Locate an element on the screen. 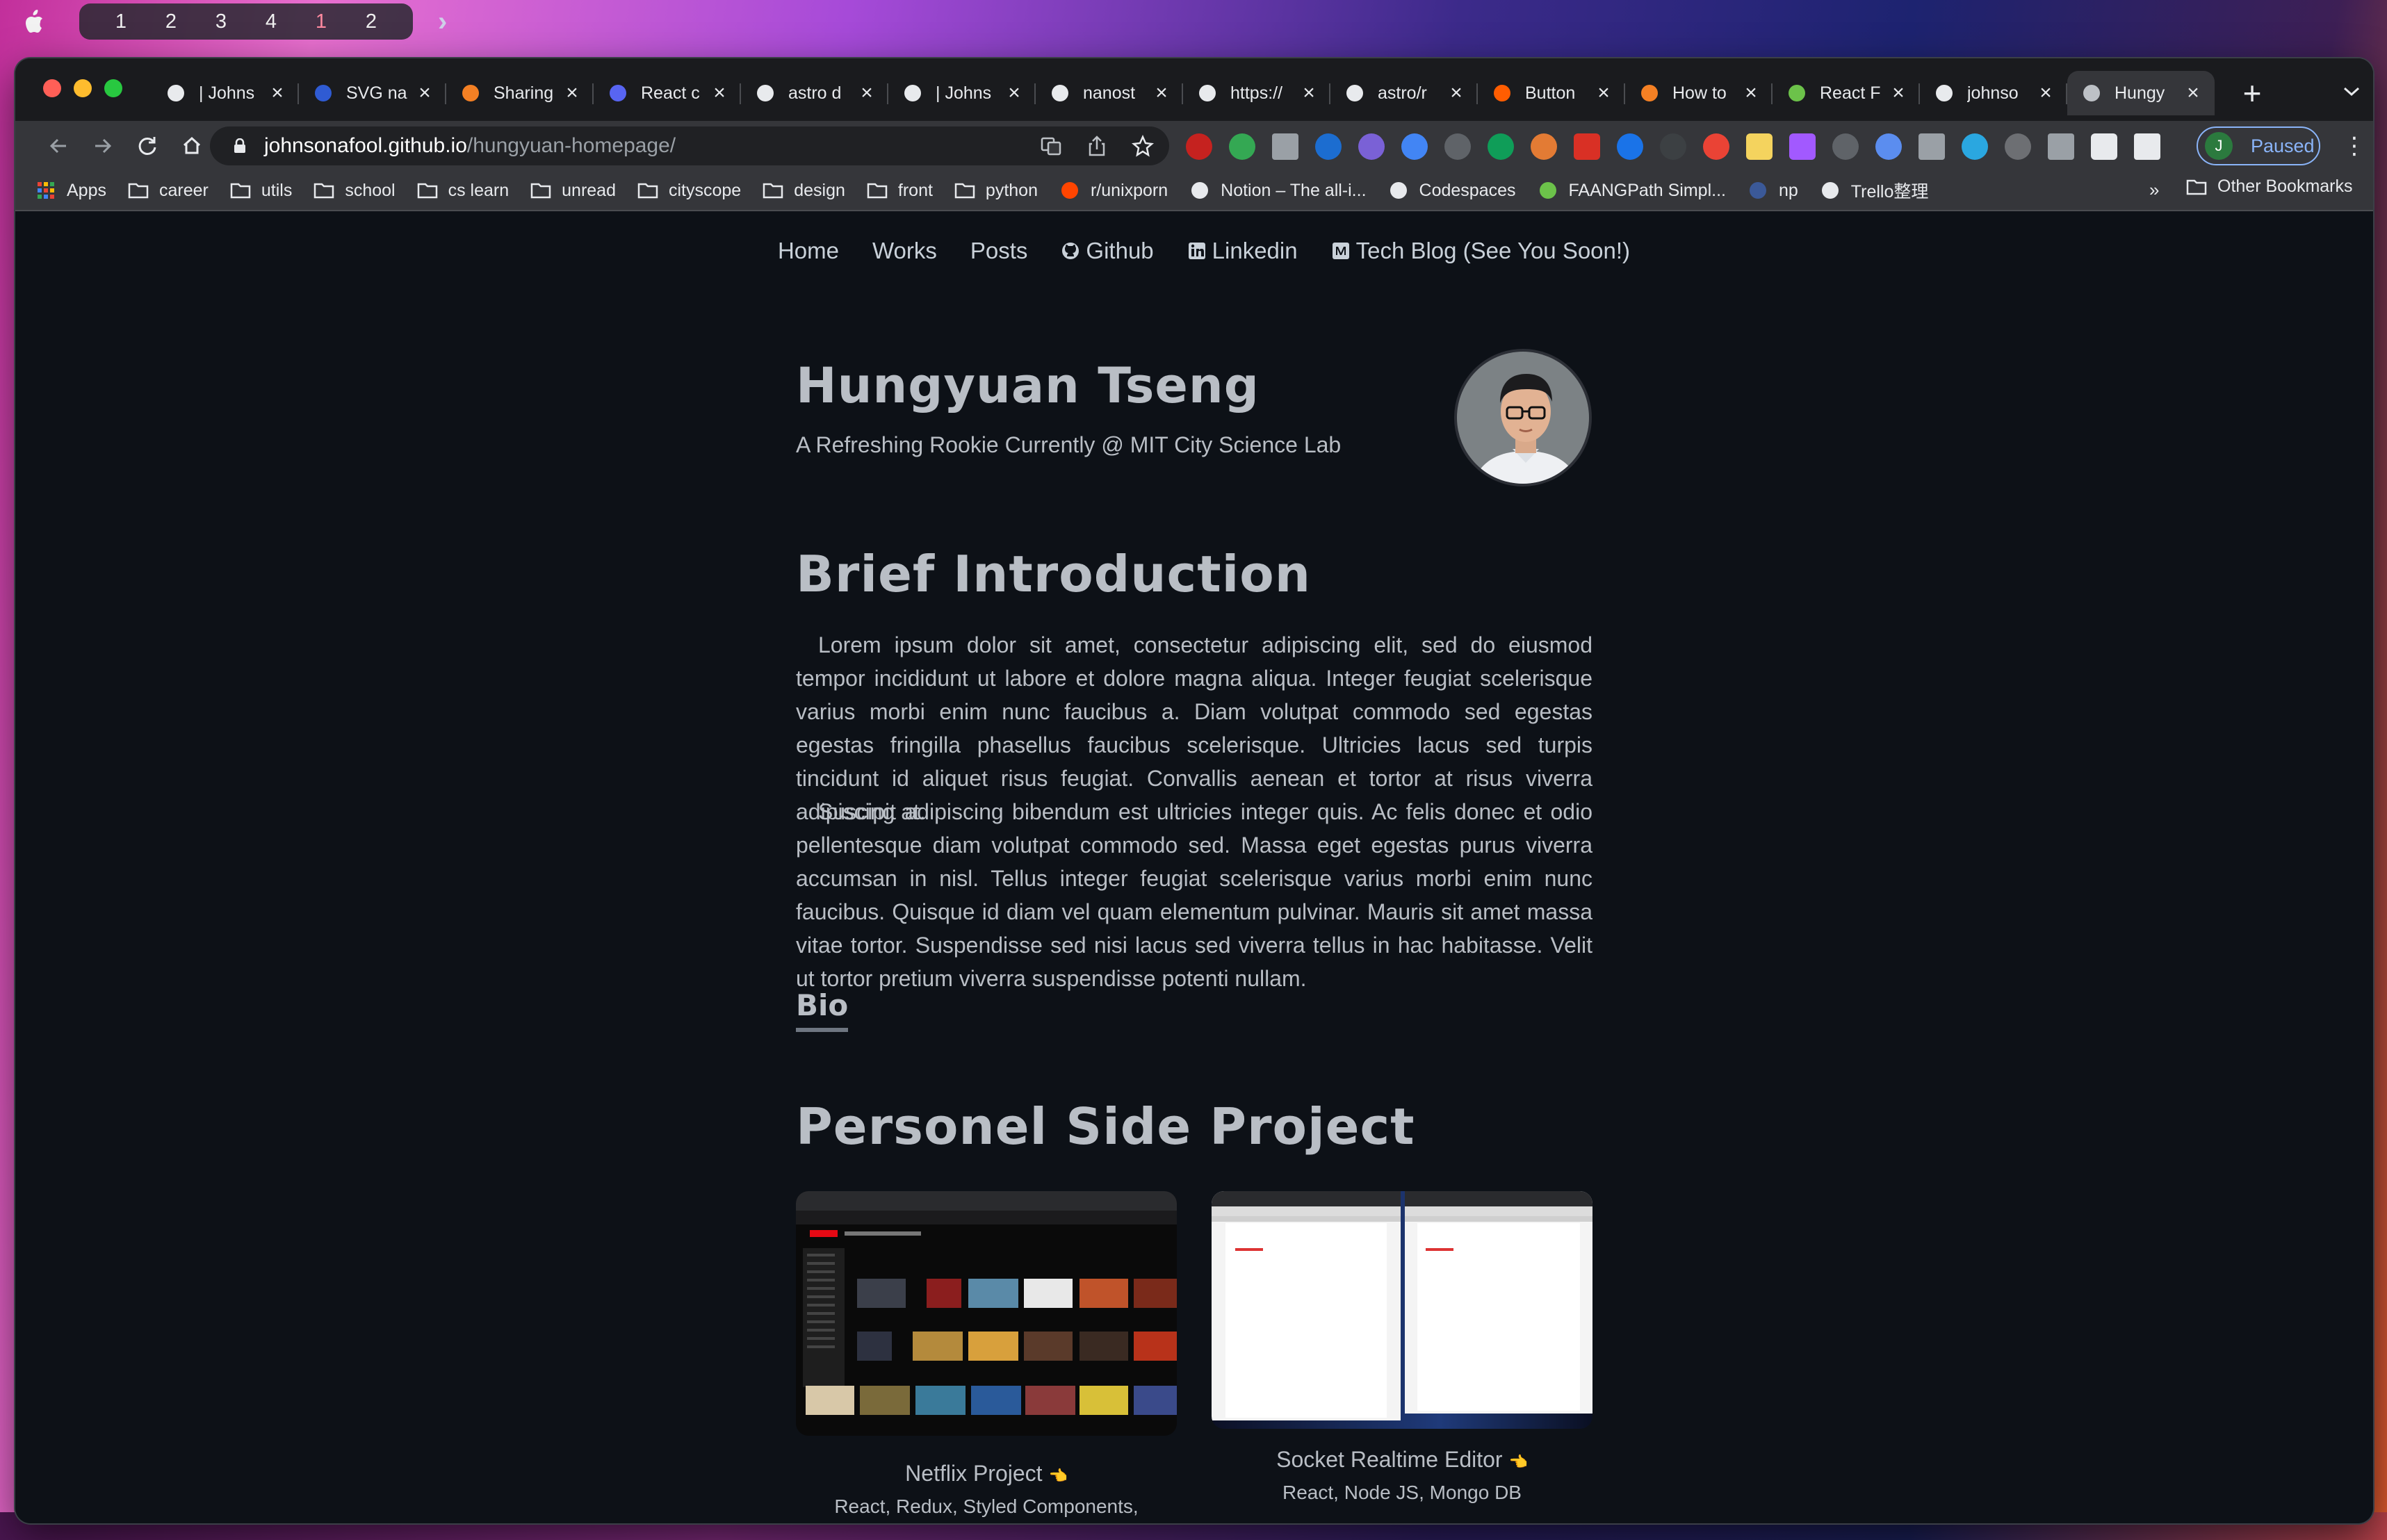 This screenshot has height=1540, width=2387. nav-link-tech: Tech Blog (See You Soon!) is located at coordinates (1480, 251).